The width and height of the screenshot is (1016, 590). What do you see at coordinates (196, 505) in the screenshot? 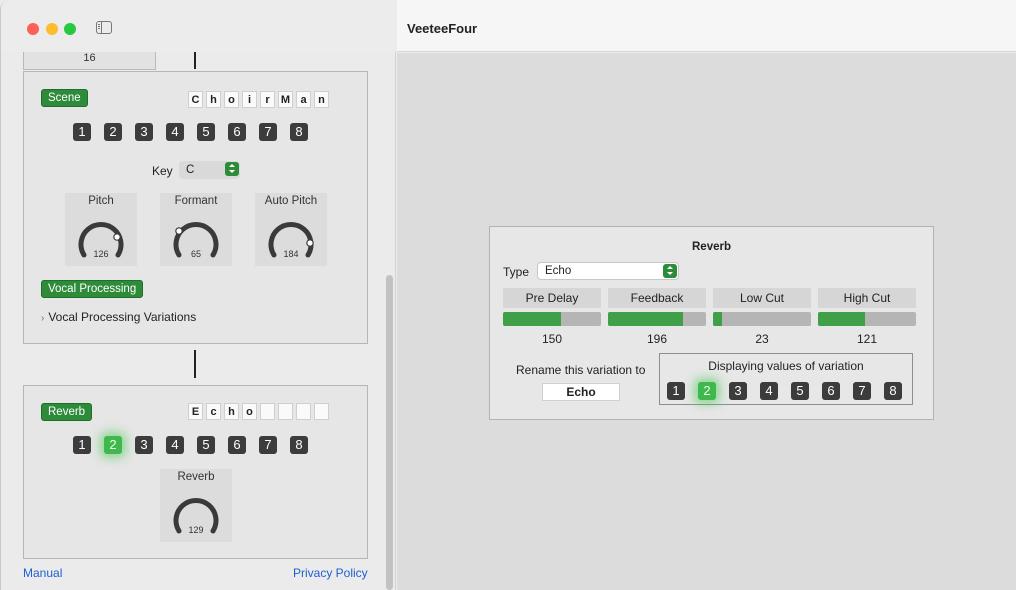
I see `reverb-knob: Reverb 129` at bounding box center [196, 505].